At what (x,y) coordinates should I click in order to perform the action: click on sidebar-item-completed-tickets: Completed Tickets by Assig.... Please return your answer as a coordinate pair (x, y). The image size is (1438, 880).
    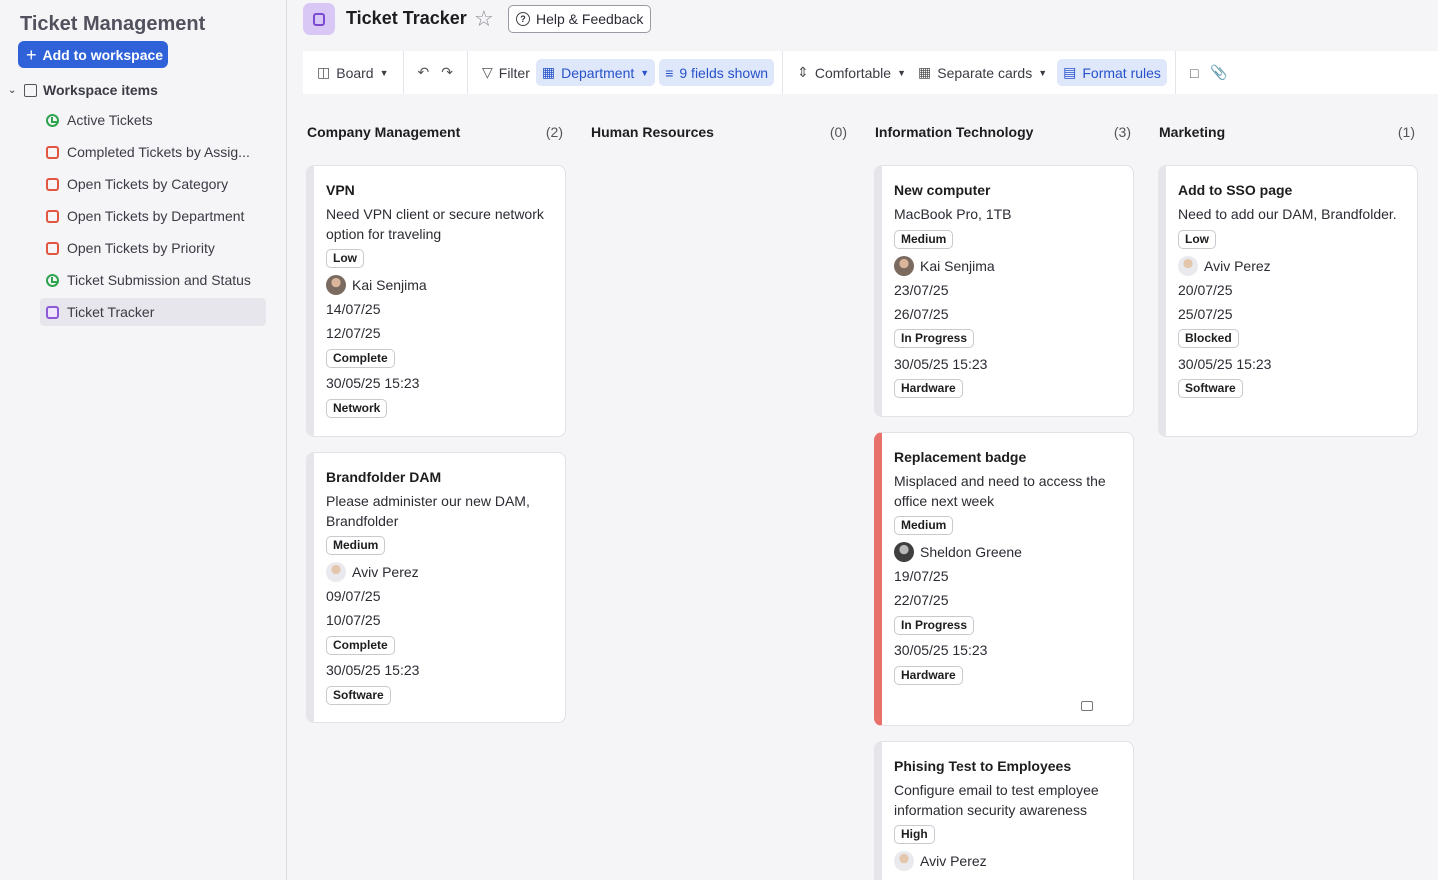
    Looking at the image, I should click on (153, 152).